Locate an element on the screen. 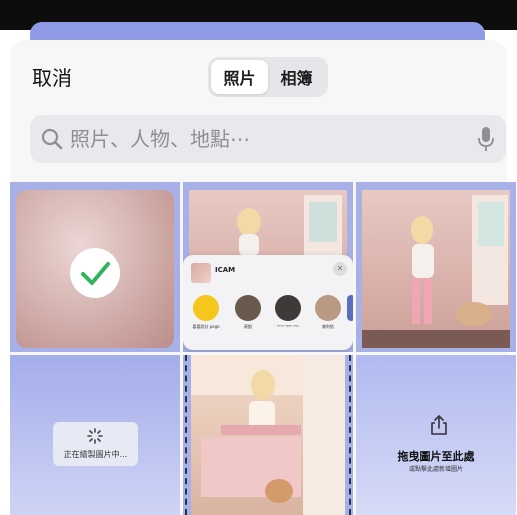  microphone-icon is located at coordinates (486, 139).